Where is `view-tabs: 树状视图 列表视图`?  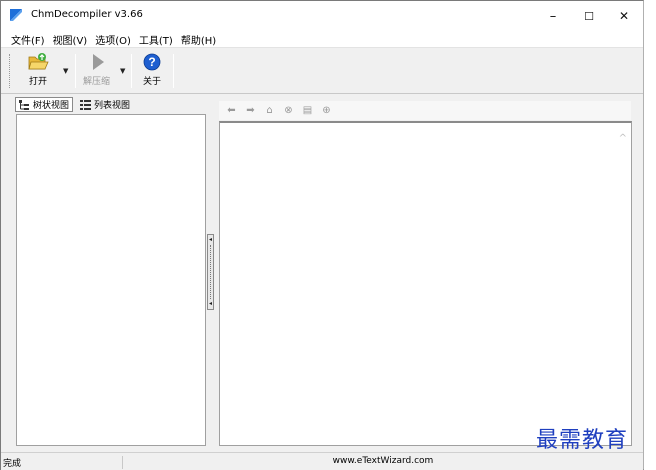
view-tabs: 树状视图 列表视图 is located at coordinates (76, 105).